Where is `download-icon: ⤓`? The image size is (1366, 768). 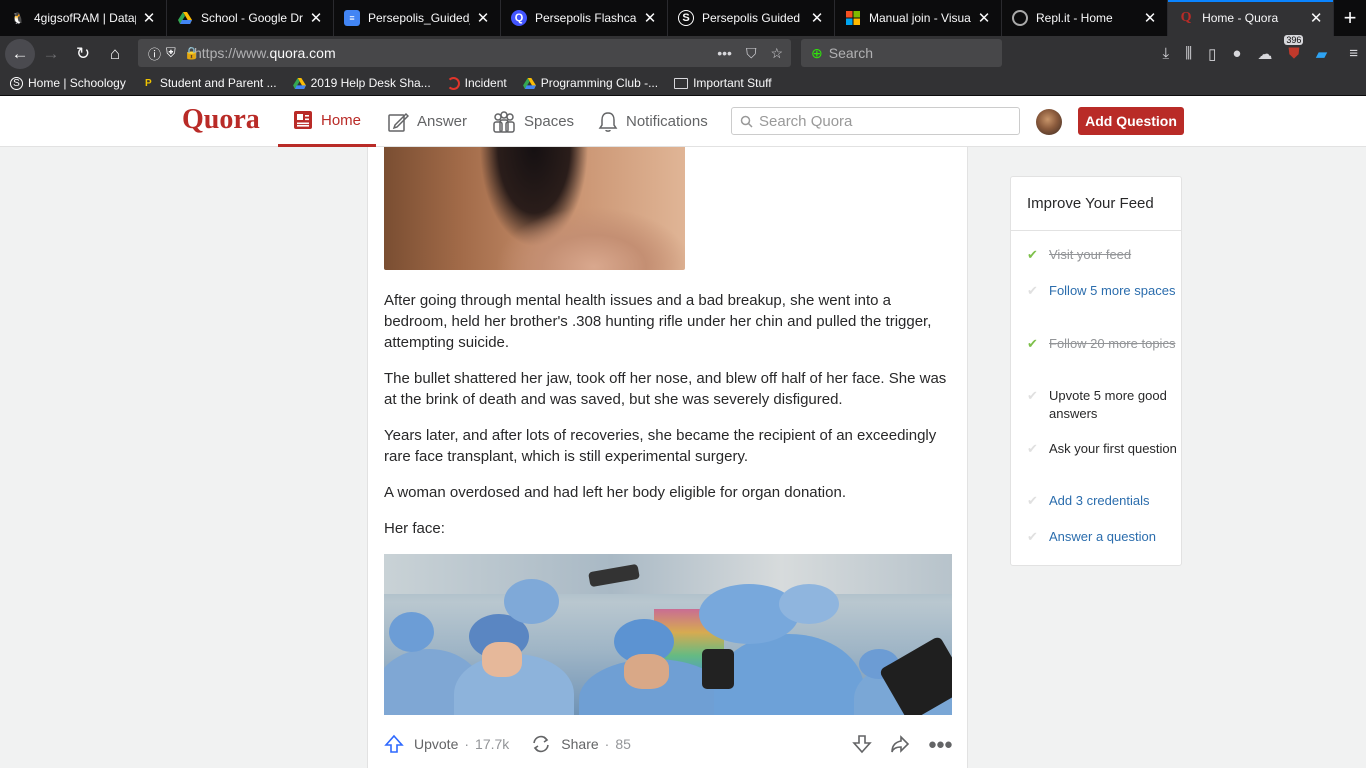 download-icon: ⤓ is located at coordinates (1166, 53).